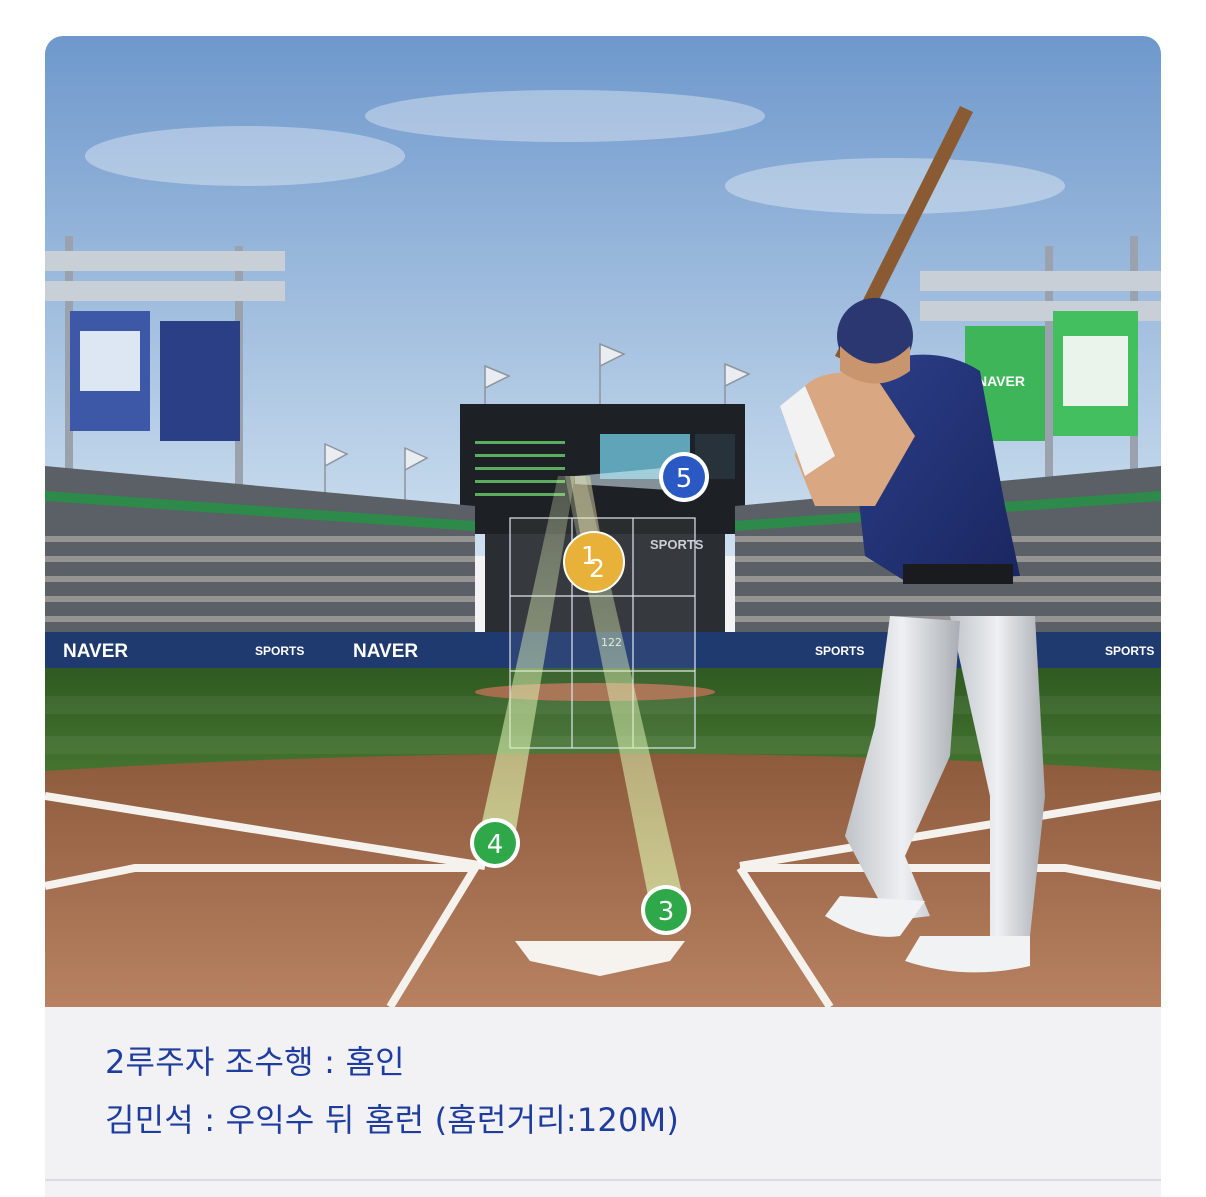  I want to click on wall-sports-3: SPORTS, so click(1129, 651).